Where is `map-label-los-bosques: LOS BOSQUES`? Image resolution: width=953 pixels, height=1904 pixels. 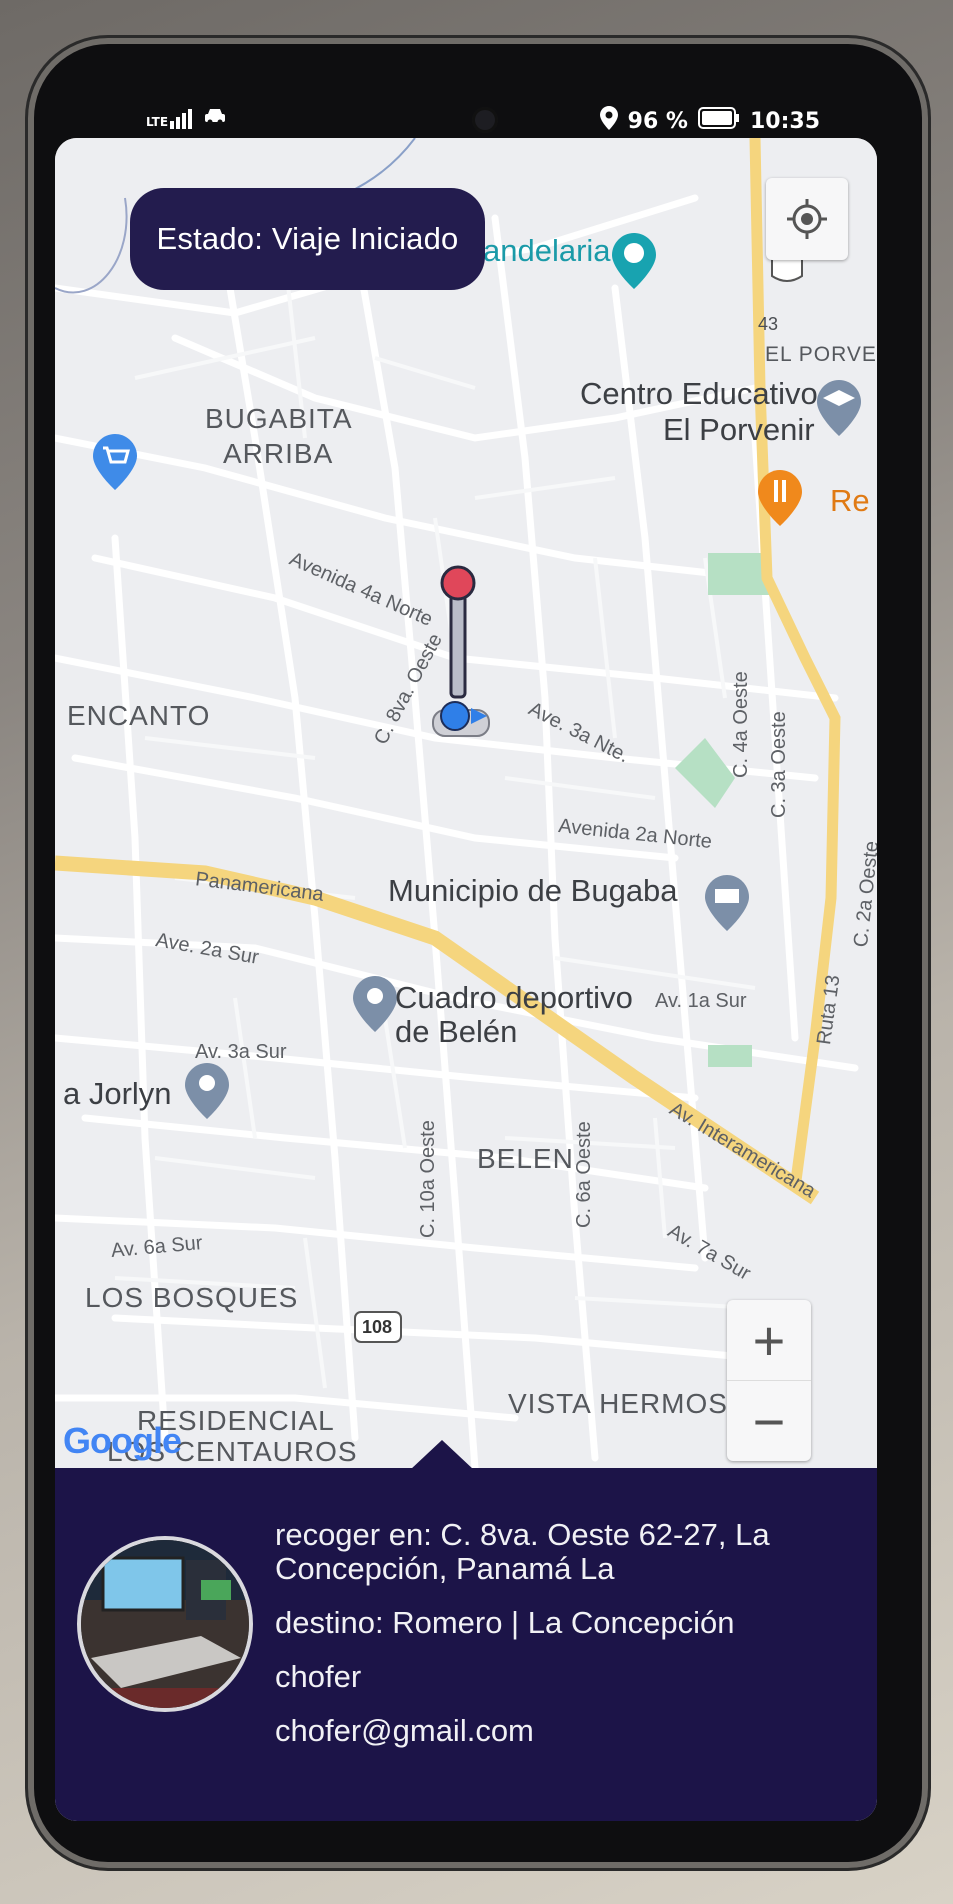 map-label-los-bosques: LOS BOSQUES is located at coordinates (192, 1297).